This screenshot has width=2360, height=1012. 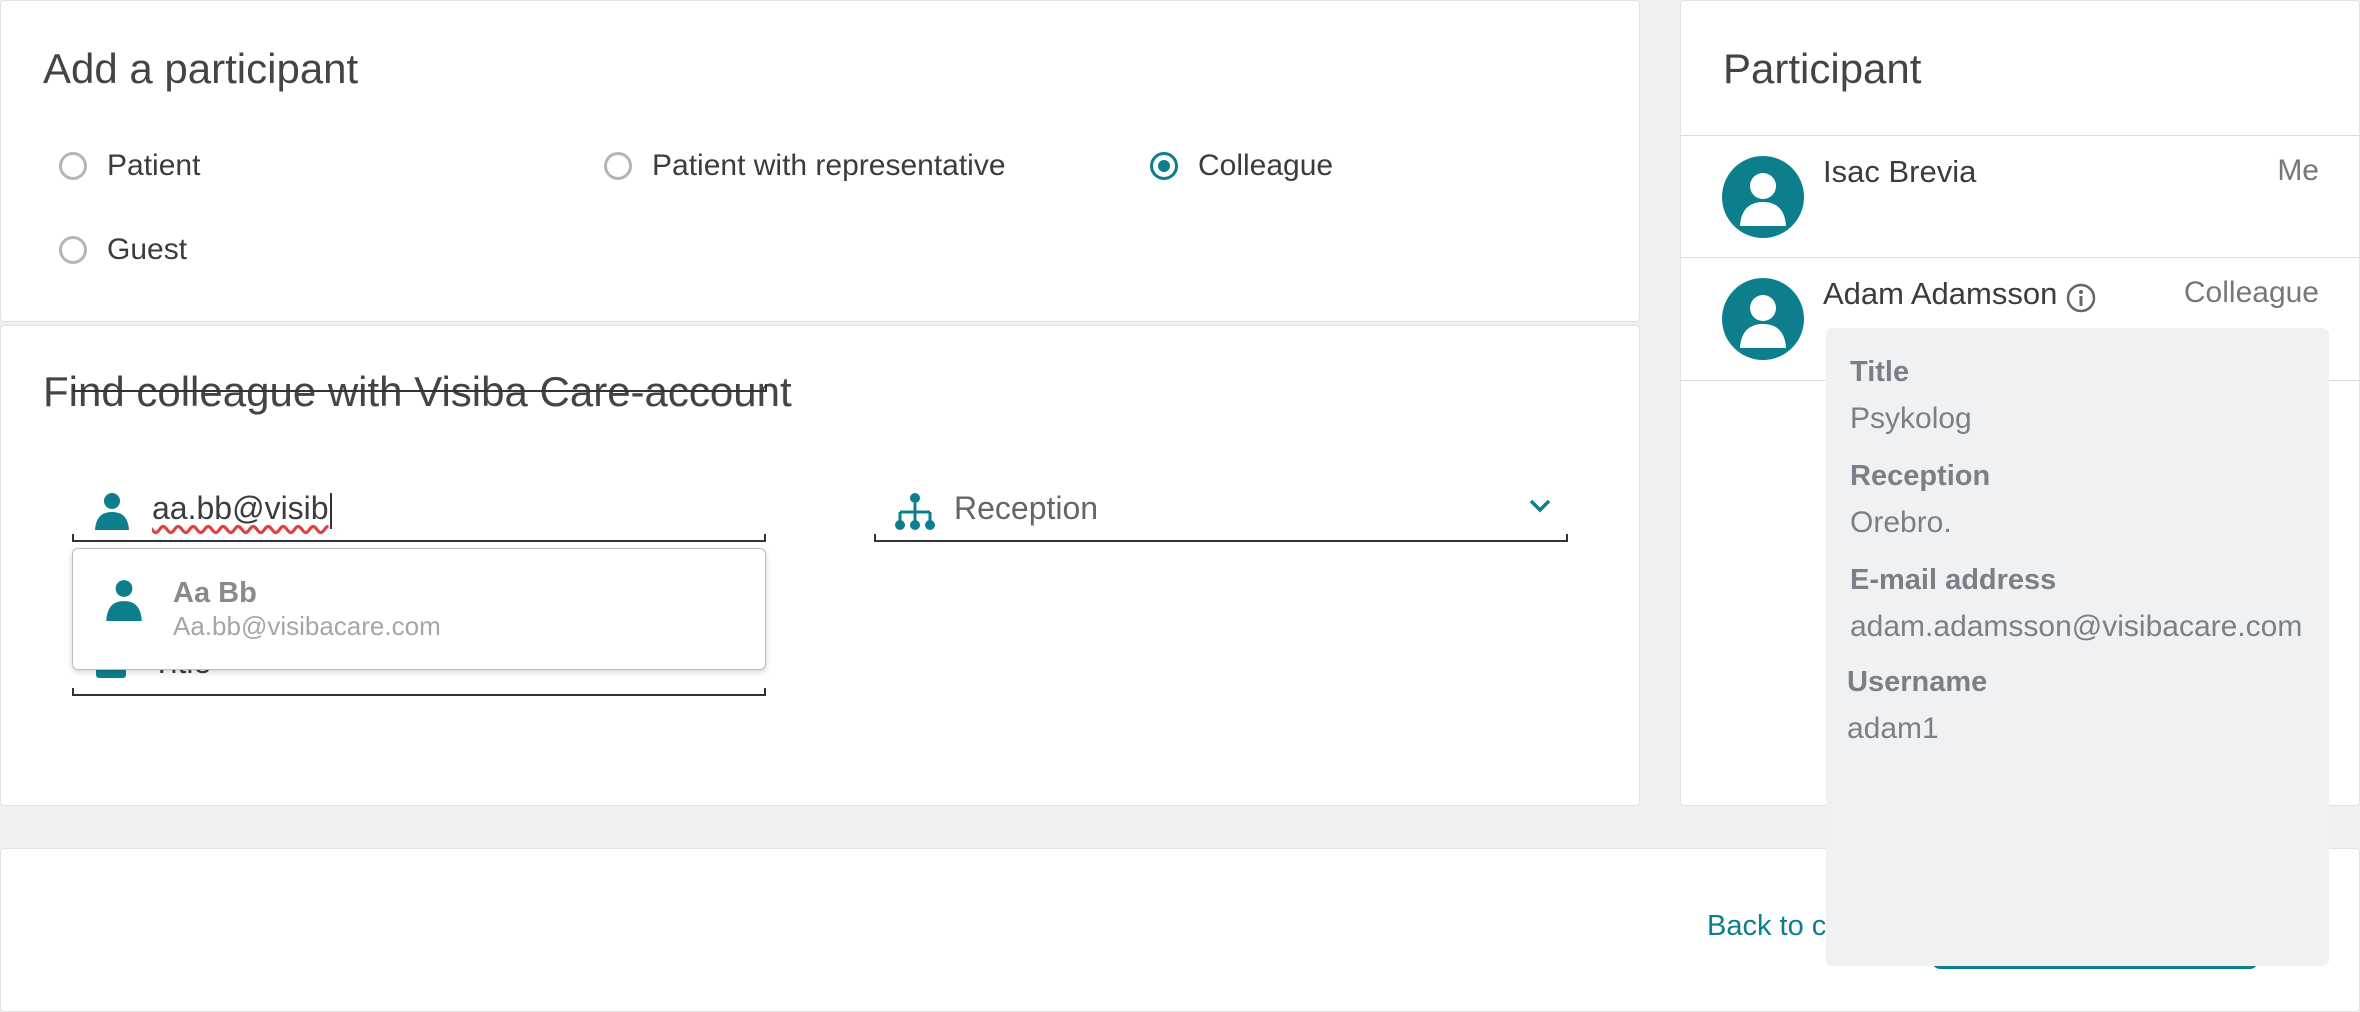 I want to click on radio-colleague: Colleague, so click(x=1241, y=166).